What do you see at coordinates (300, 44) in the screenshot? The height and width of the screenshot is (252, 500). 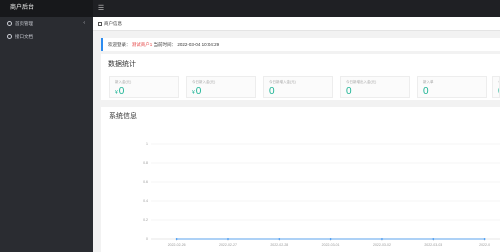 I see `welcome-banner: 欢迎登录： 测试商户1 当前时间： 2022-03-04 10:04:29` at bounding box center [300, 44].